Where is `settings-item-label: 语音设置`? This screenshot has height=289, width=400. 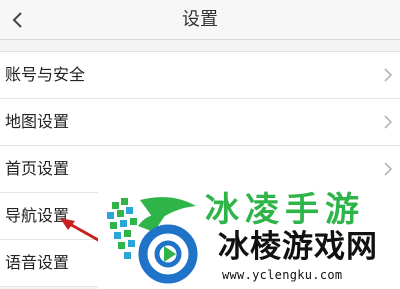 settings-item-label: 语音设置 is located at coordinates (37, 262).